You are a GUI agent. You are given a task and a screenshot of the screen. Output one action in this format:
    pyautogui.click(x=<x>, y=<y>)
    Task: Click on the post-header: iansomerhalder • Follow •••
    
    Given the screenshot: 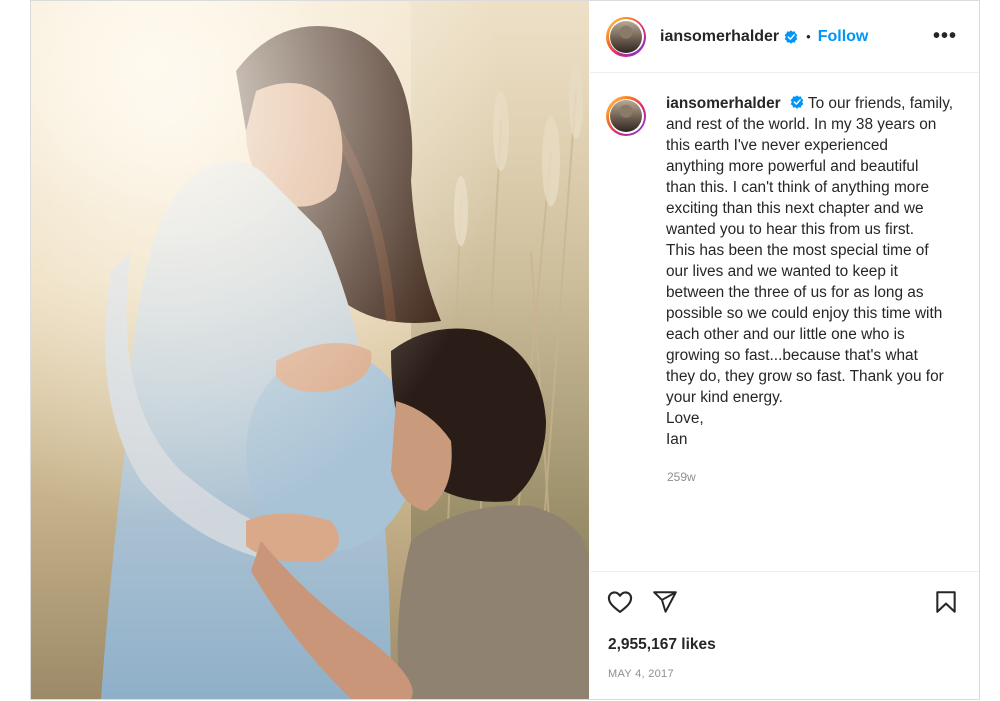 What is the action you would take?
    pyautogui.click(x=784, y=37)
    